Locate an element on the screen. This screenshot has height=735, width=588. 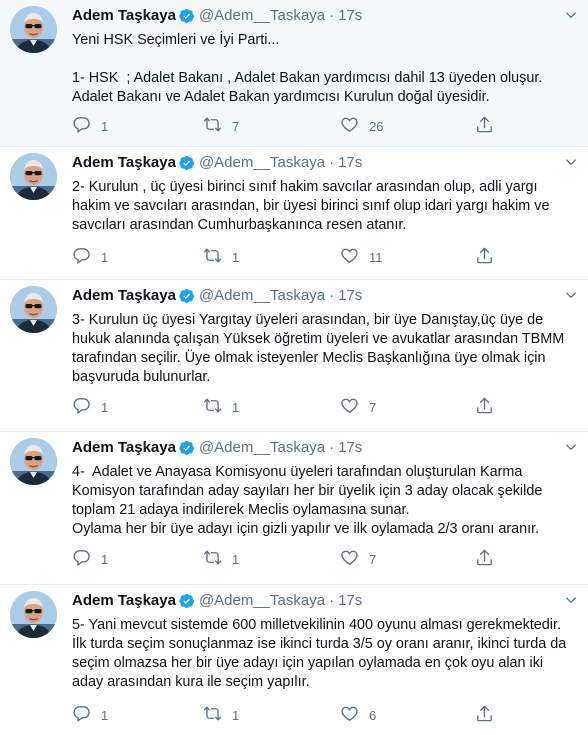
like-button: 26 is located at coordinates (361, 126).